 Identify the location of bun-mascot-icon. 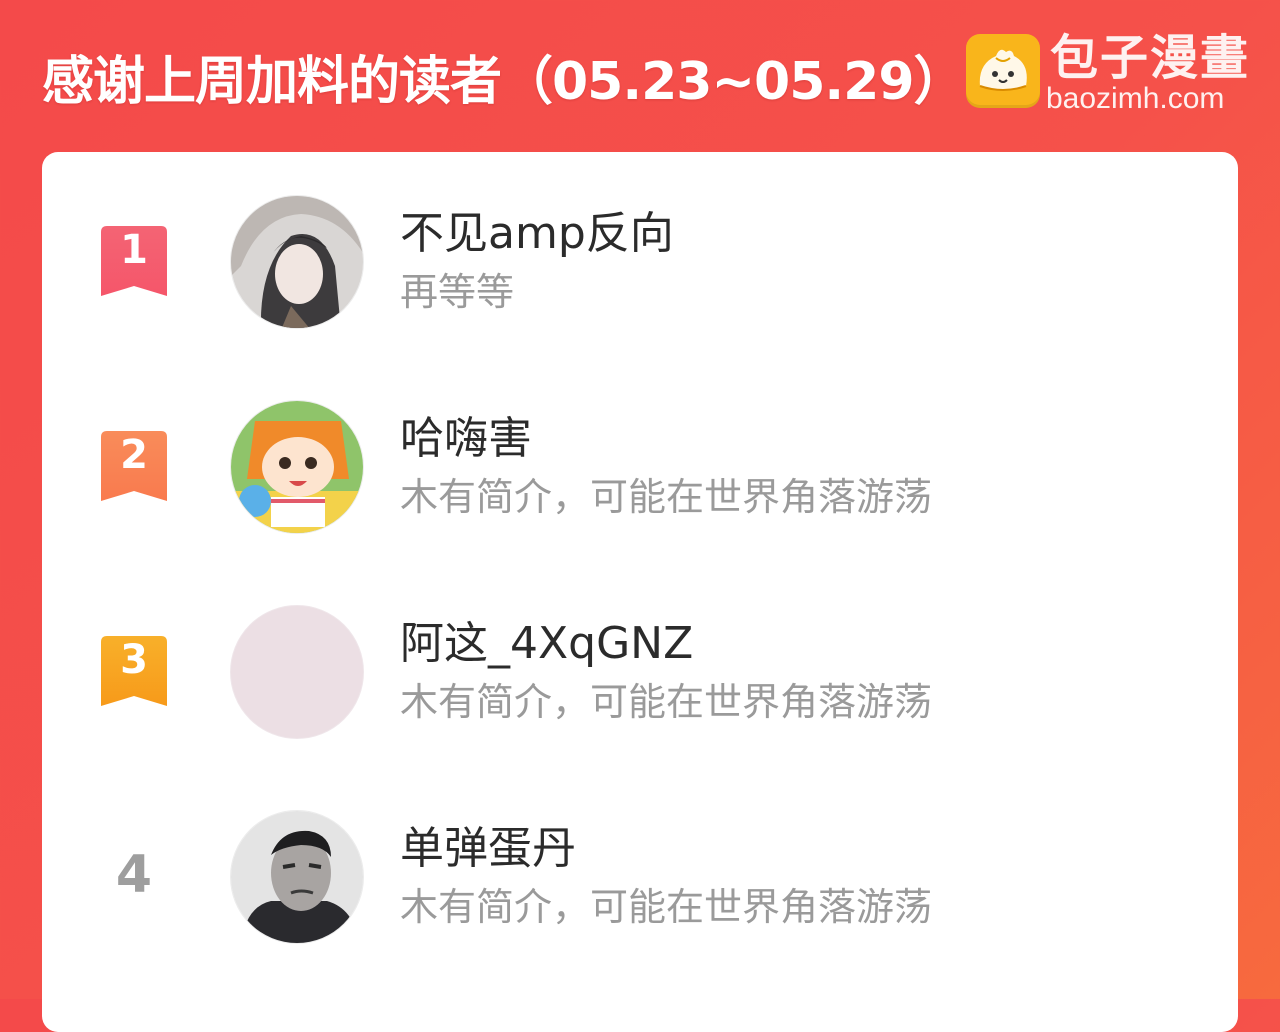
(1003, 71).